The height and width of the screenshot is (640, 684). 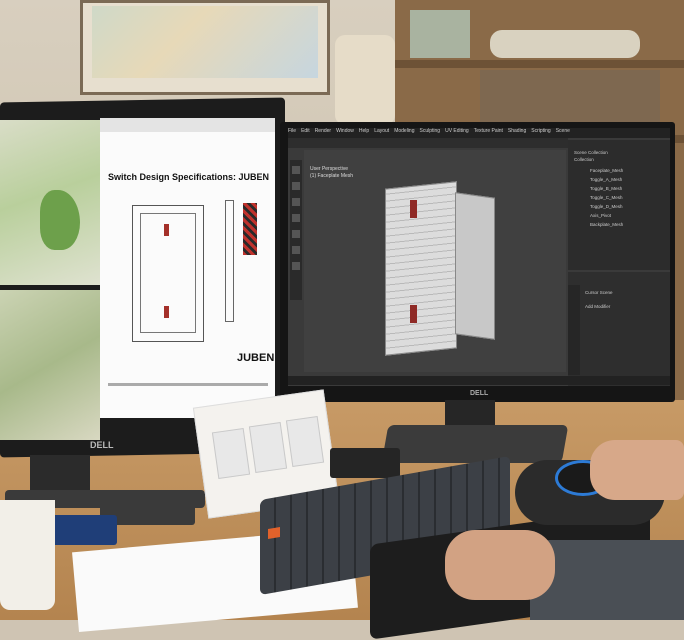 I want to click on left-monitor-stand, so click(x=60, y=475).